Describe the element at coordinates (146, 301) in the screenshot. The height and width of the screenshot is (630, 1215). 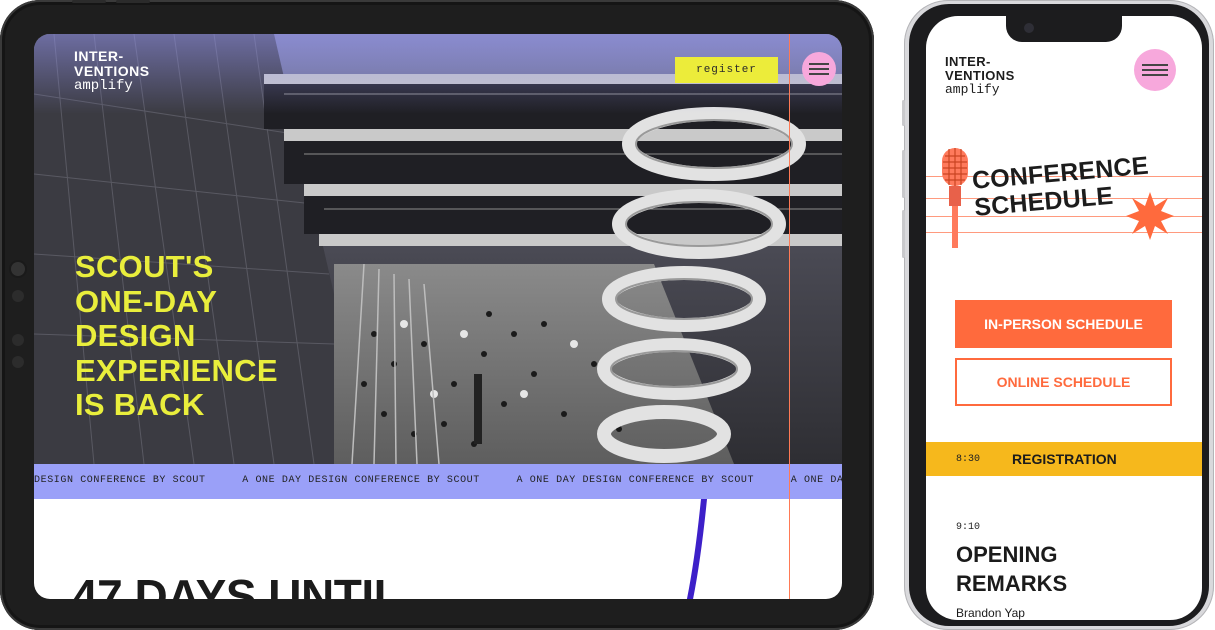
I see `hero-title-line: ONE-DAY` at that location.